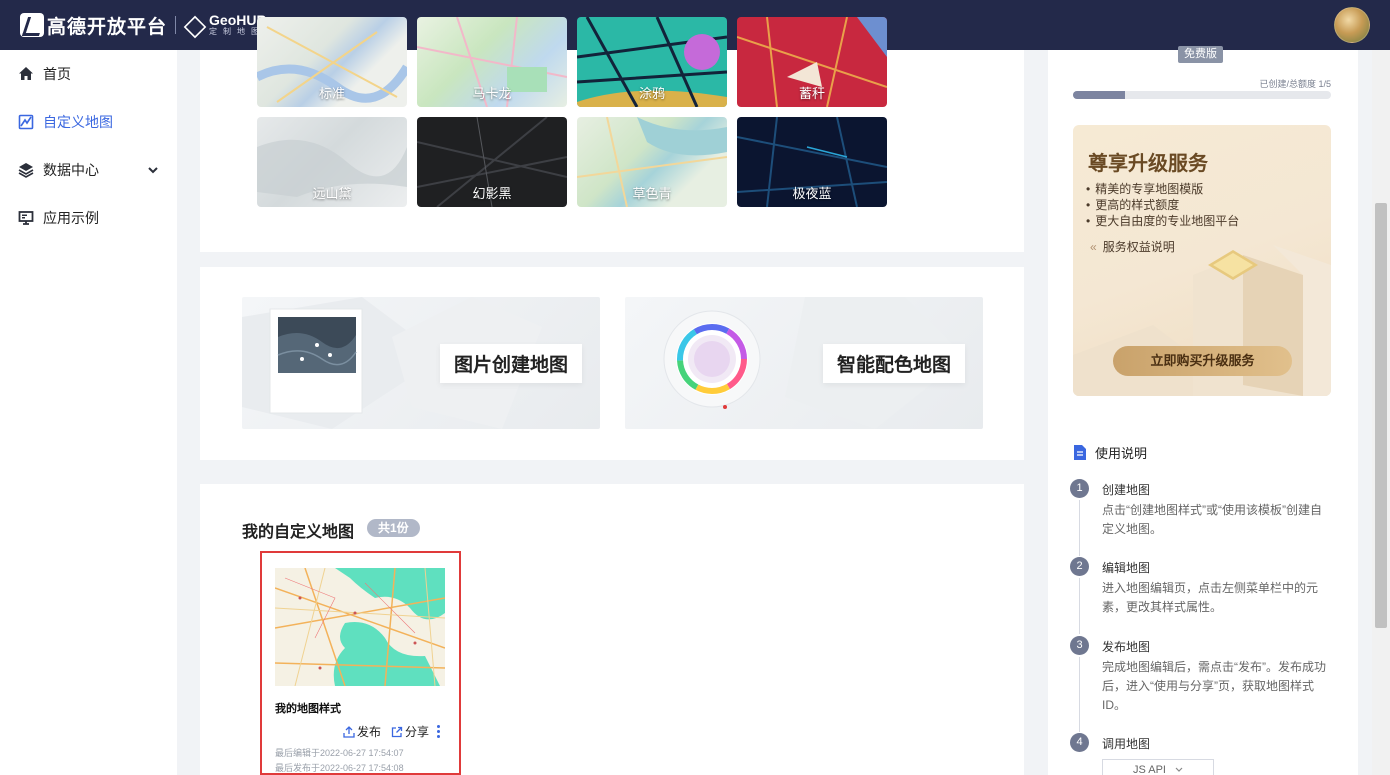 Image resolution: width=1390 pixels, height=775 pixels. What do you see at coordinates (652, 162) in the screenshot?
I see `template-tile-grass-green: 草色青` at bounding box center [652, 162].